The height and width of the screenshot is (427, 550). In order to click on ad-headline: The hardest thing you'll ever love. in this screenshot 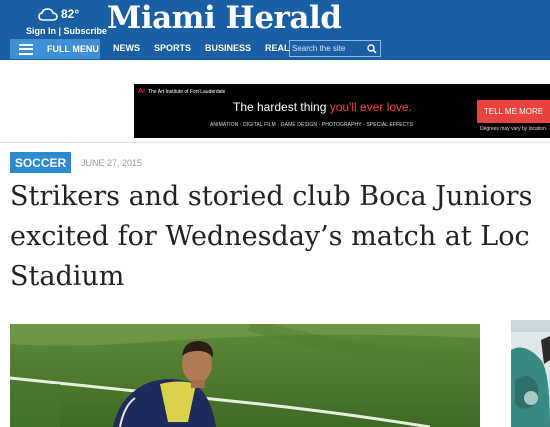, I will do `click(323, 107)`.